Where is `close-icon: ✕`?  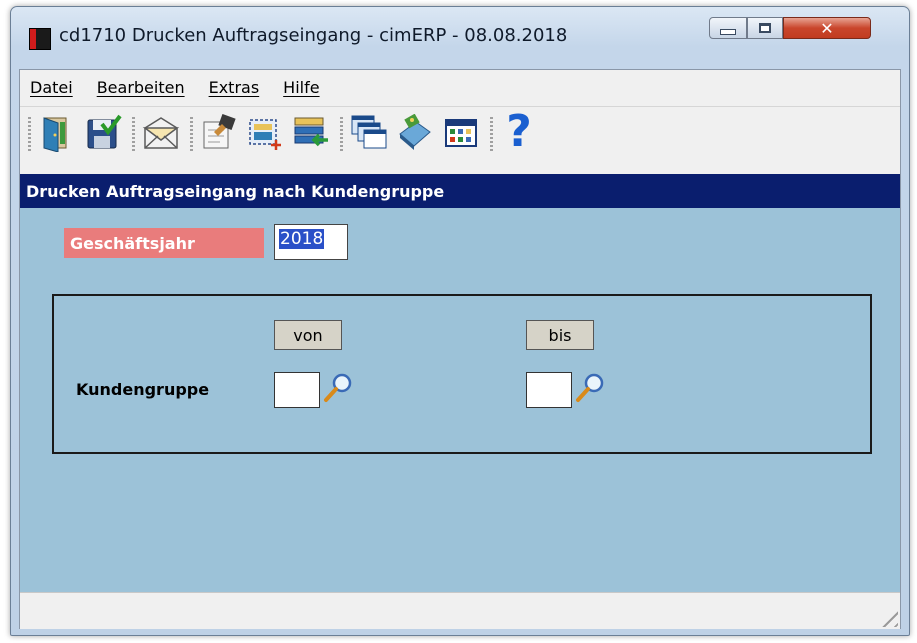 close-icon: ✕ is located at coordinates (827, 28).